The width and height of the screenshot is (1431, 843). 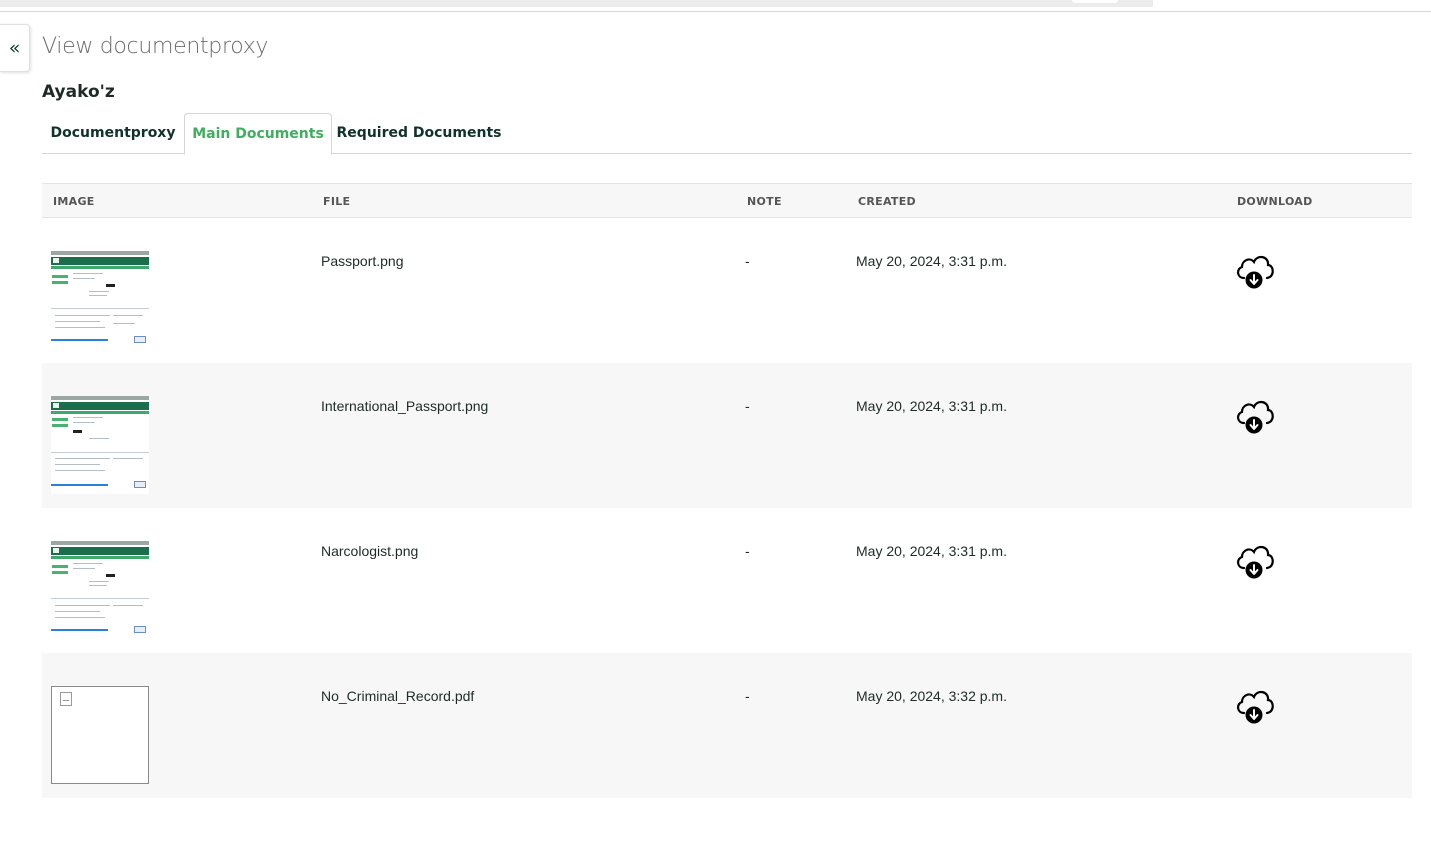 I want to click on file-name: No_Criminal_Record.pdf, so click(x=398, y=696).